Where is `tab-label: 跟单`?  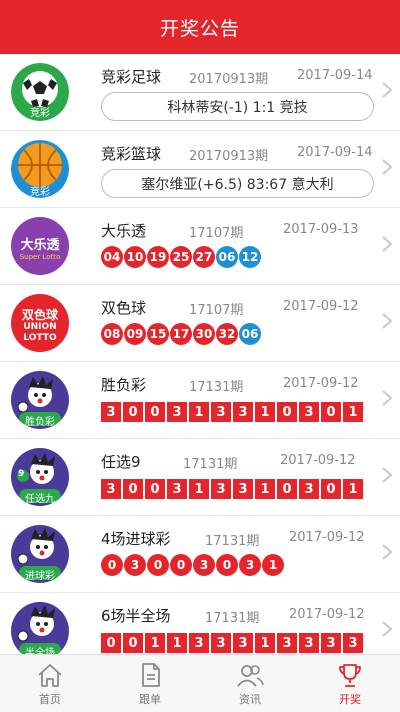
tab-label: 跟单 is located at coordinates (150, 699).